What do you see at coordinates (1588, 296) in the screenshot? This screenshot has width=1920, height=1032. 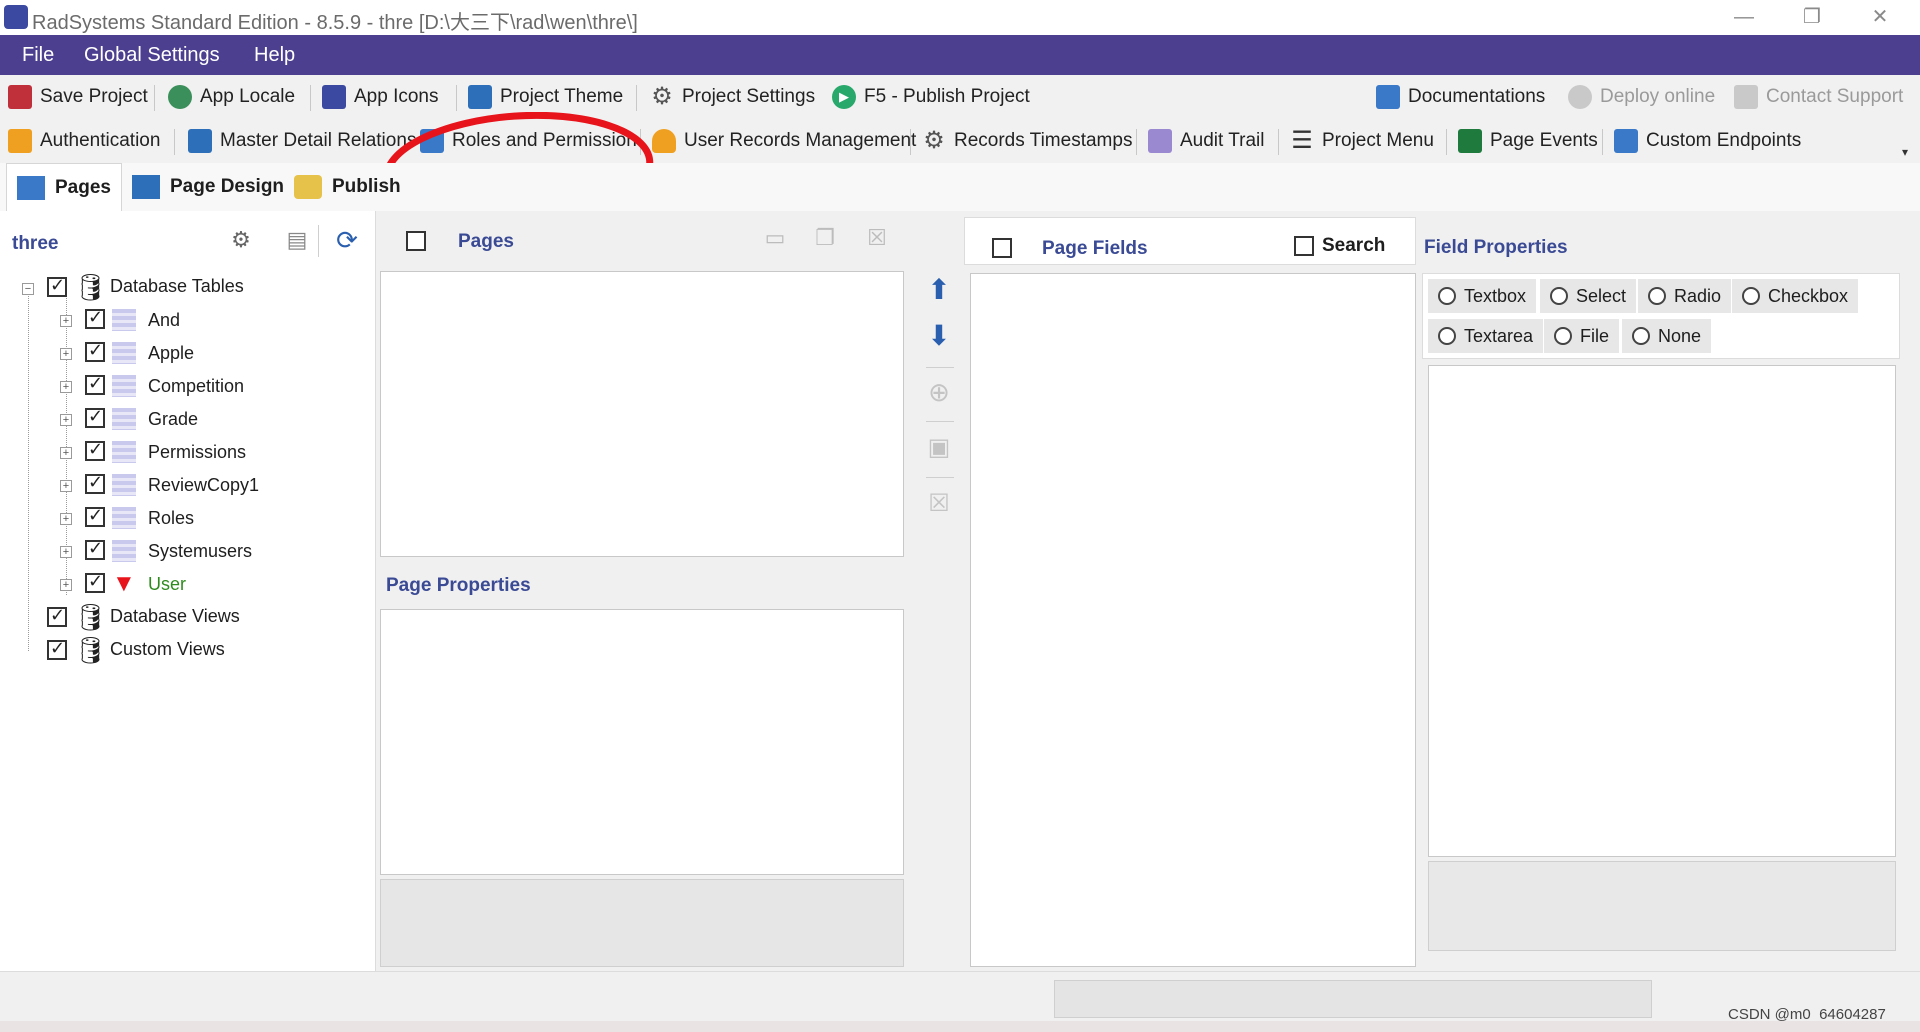 I see `radio-select: Select` at bounding box center [1588, 296].